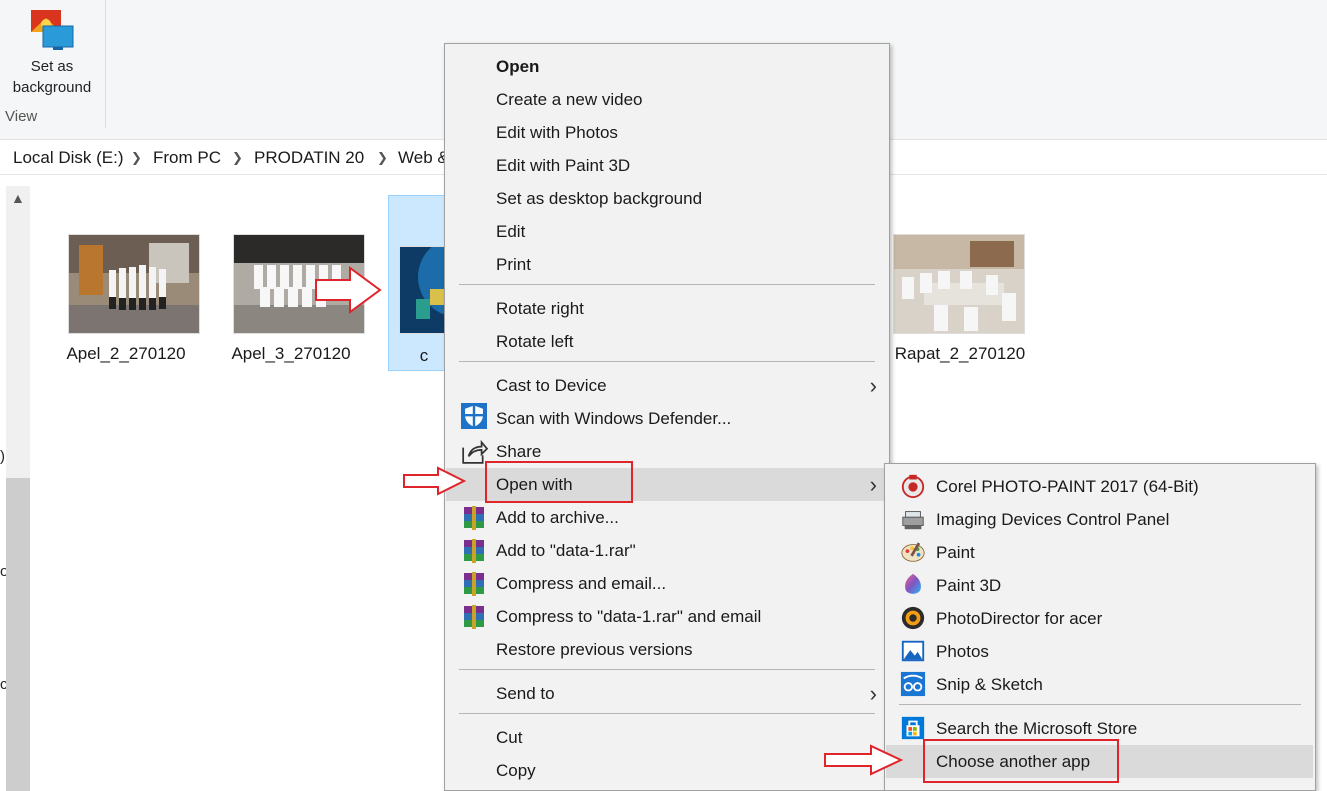  I want to click on menu-item-rotate-right: Rotate right, so click(667, 308).